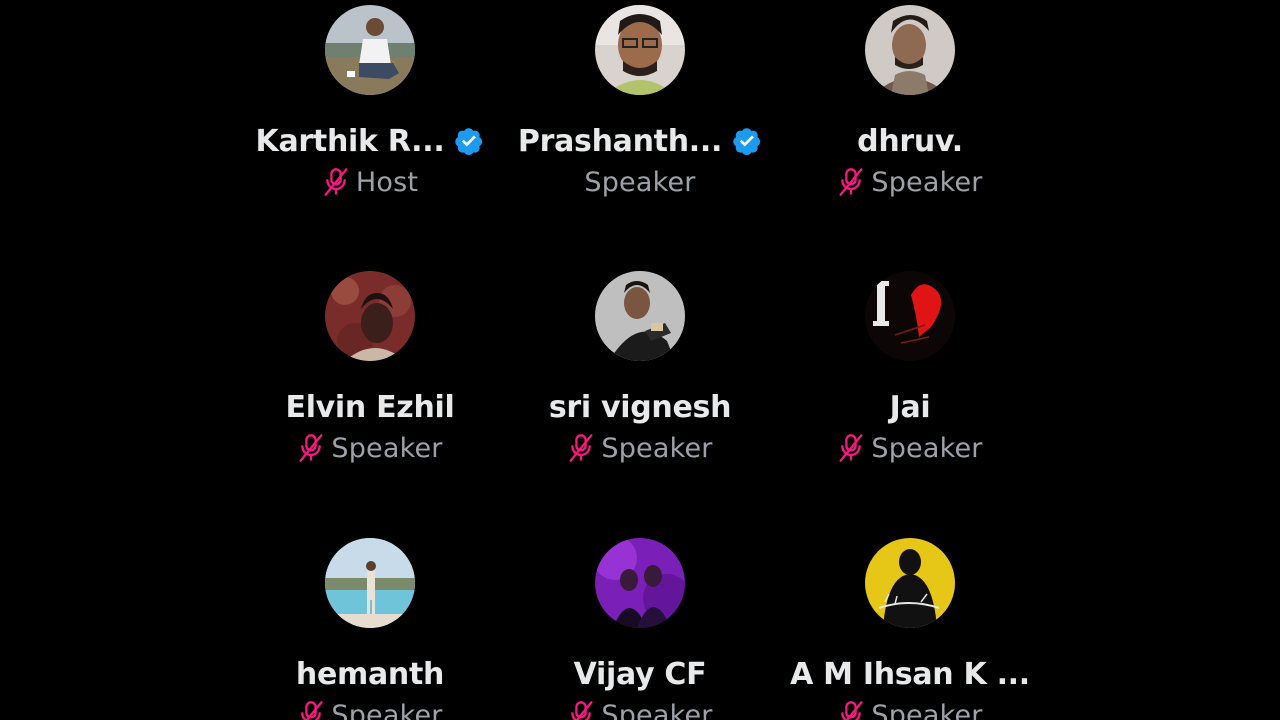 The image size is (1280, 720). What do you see at coordinates (640, 629) in the screenshot?
I see `participant-card: Vijay CF Speaker` at bounding box center [640, 629].